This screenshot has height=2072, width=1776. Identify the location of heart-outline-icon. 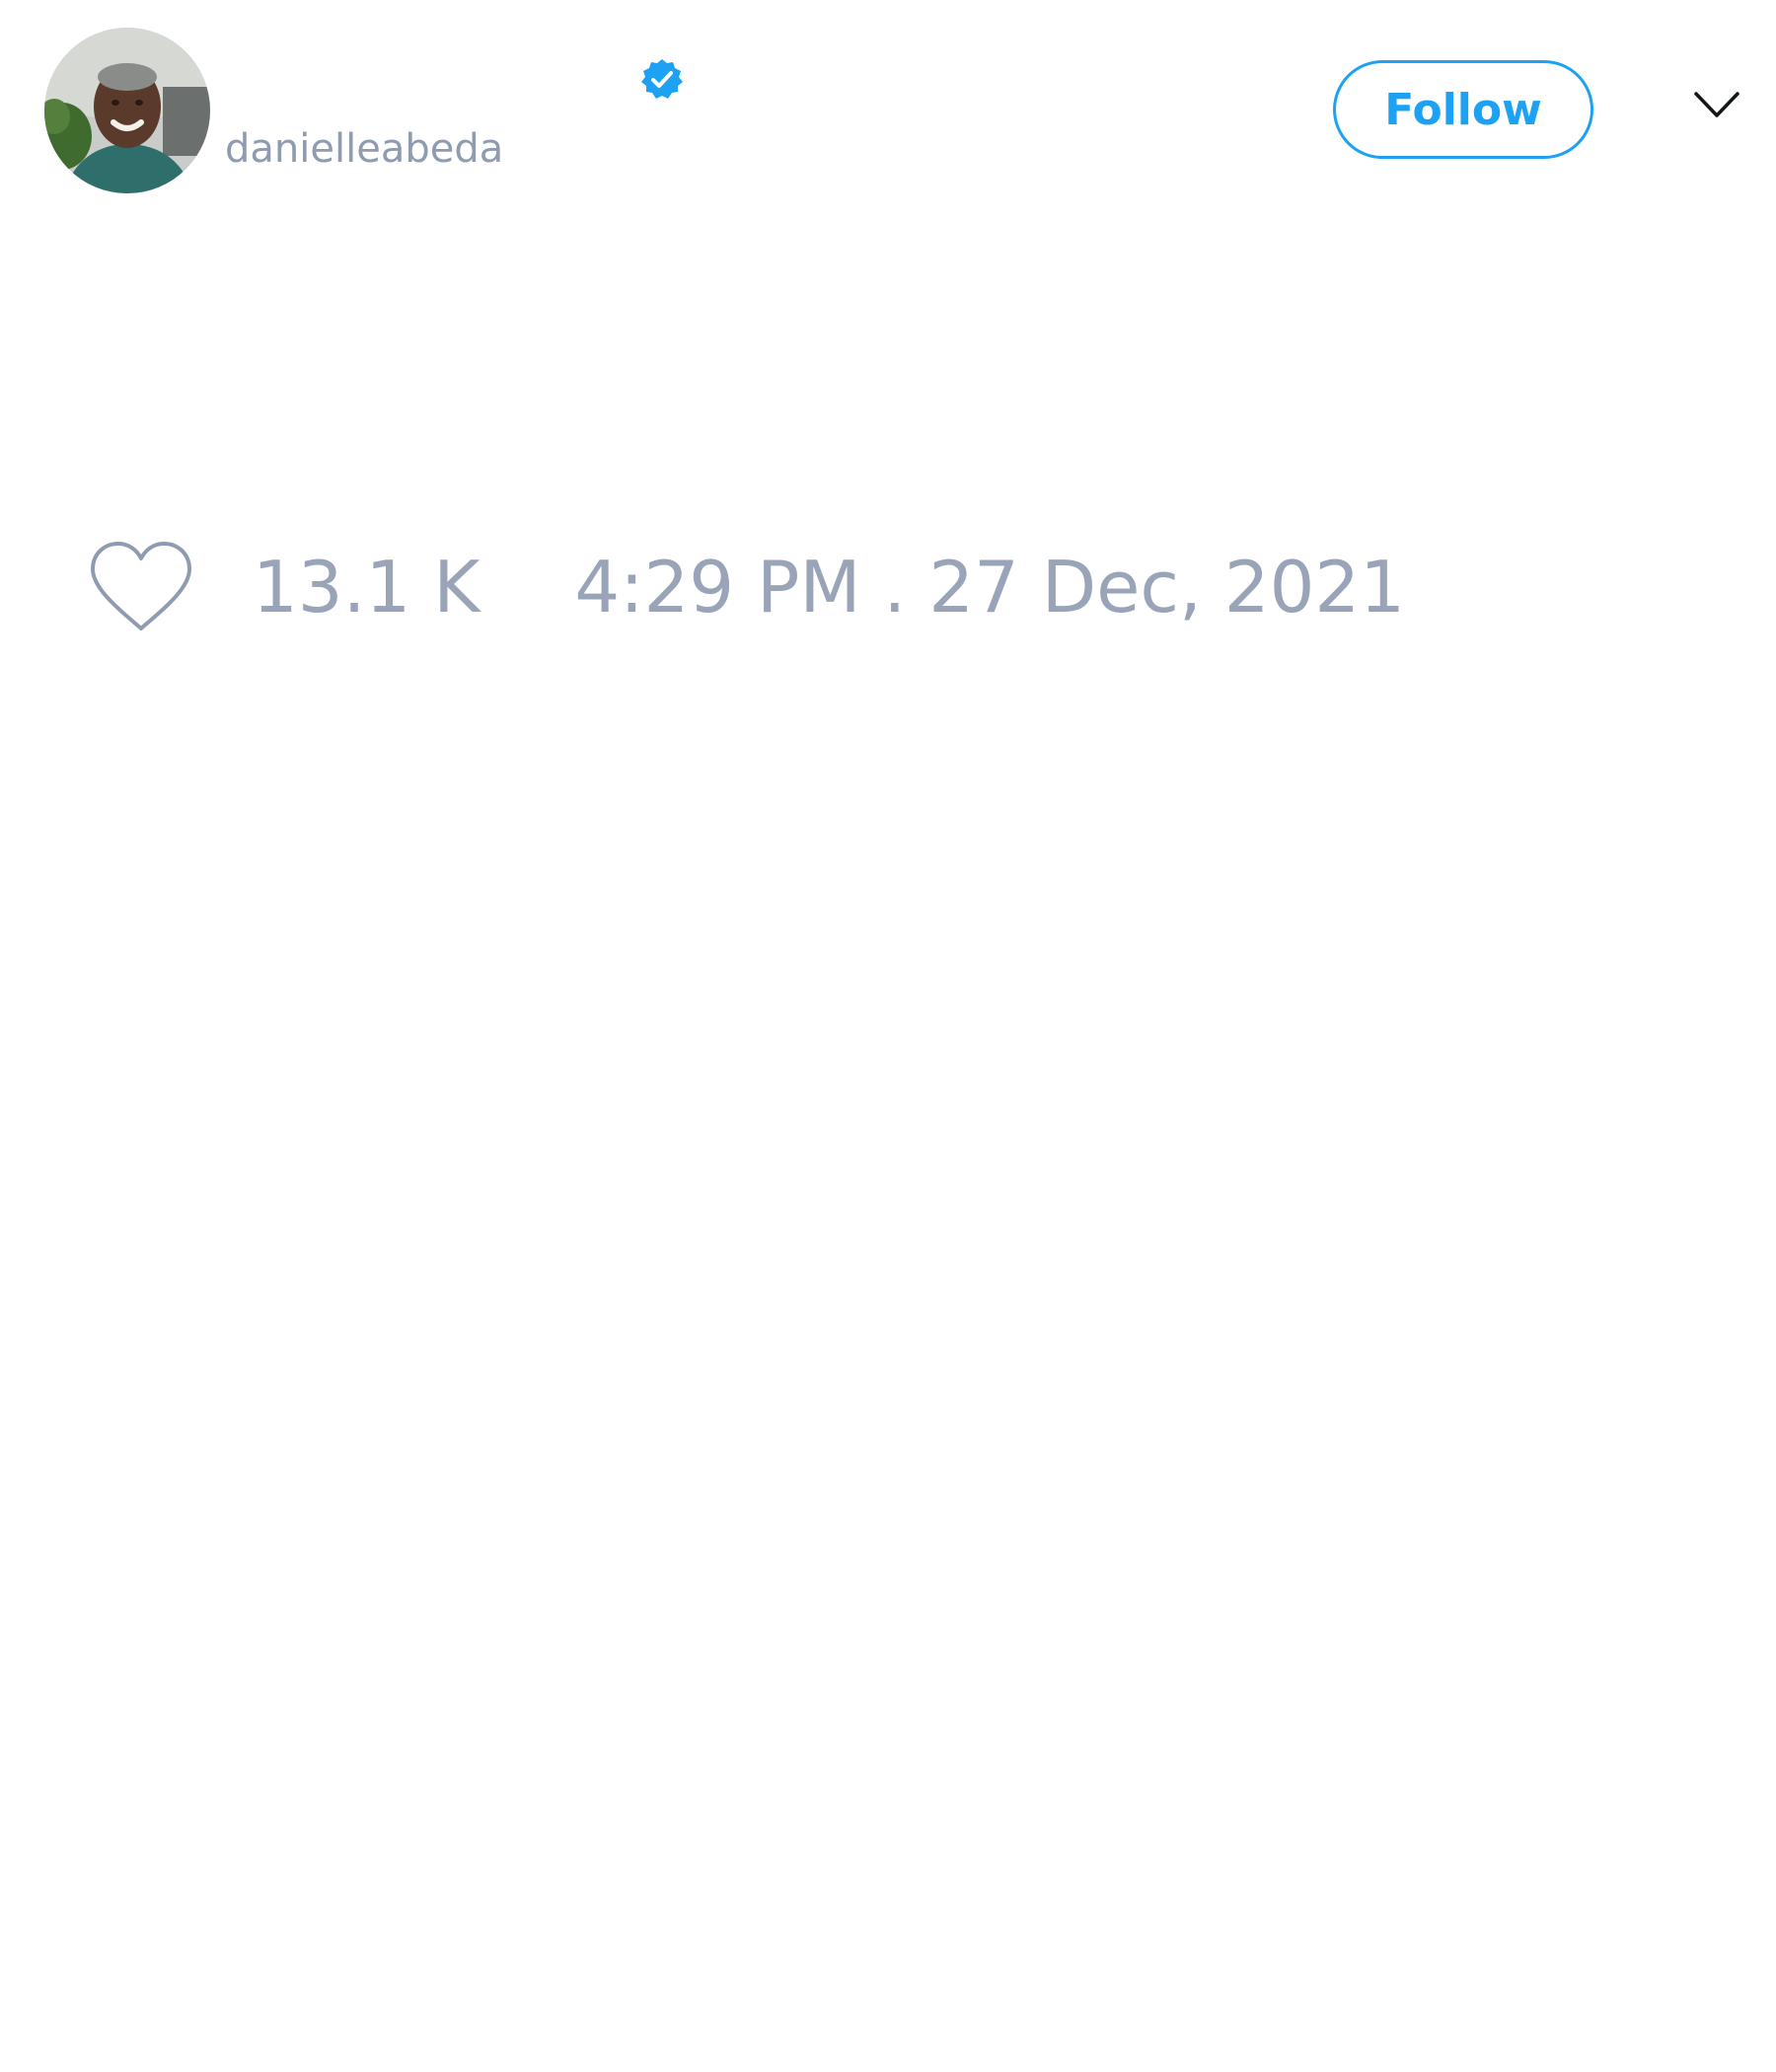
(141, 587).